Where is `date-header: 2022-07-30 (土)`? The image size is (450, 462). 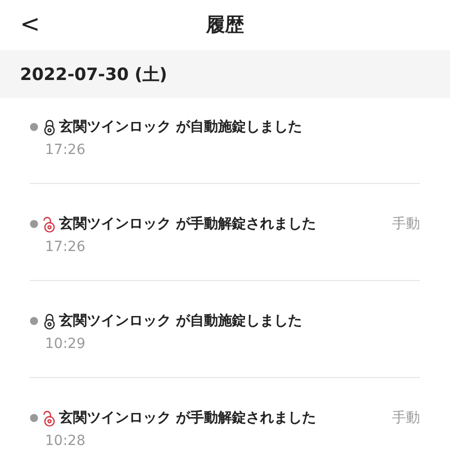 date-header: 2022-07-30 (土) is located at coordinates (225, 74).